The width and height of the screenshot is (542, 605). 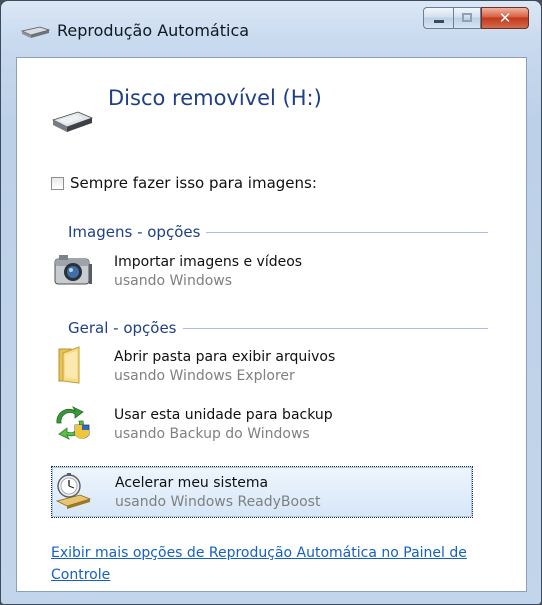 What do you see at coordinates (73, 270) in the screenshot?
I see `camera-icon` at bounding box center [73, 270].